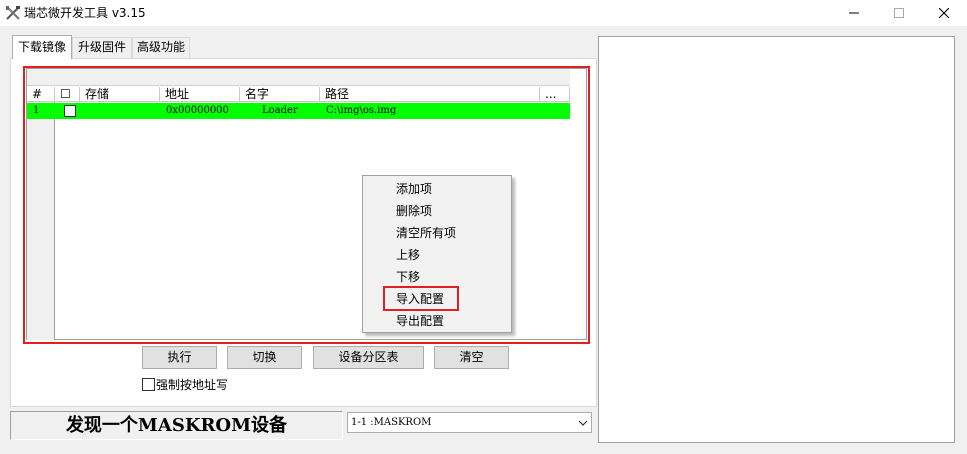 Image resolution: width=967 pixels, height=454 pixels. I want to click on column-header-name: 名字, so click(280, 94).